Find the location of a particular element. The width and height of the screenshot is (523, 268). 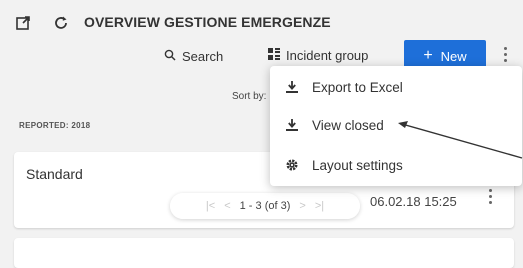

more-options-icon is located at coordinates (505, 54).